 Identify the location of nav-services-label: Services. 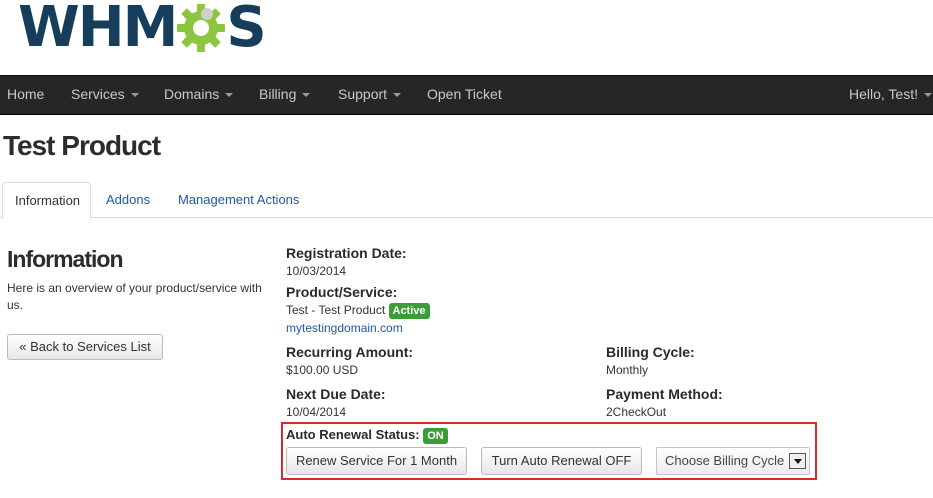
(98, 94).